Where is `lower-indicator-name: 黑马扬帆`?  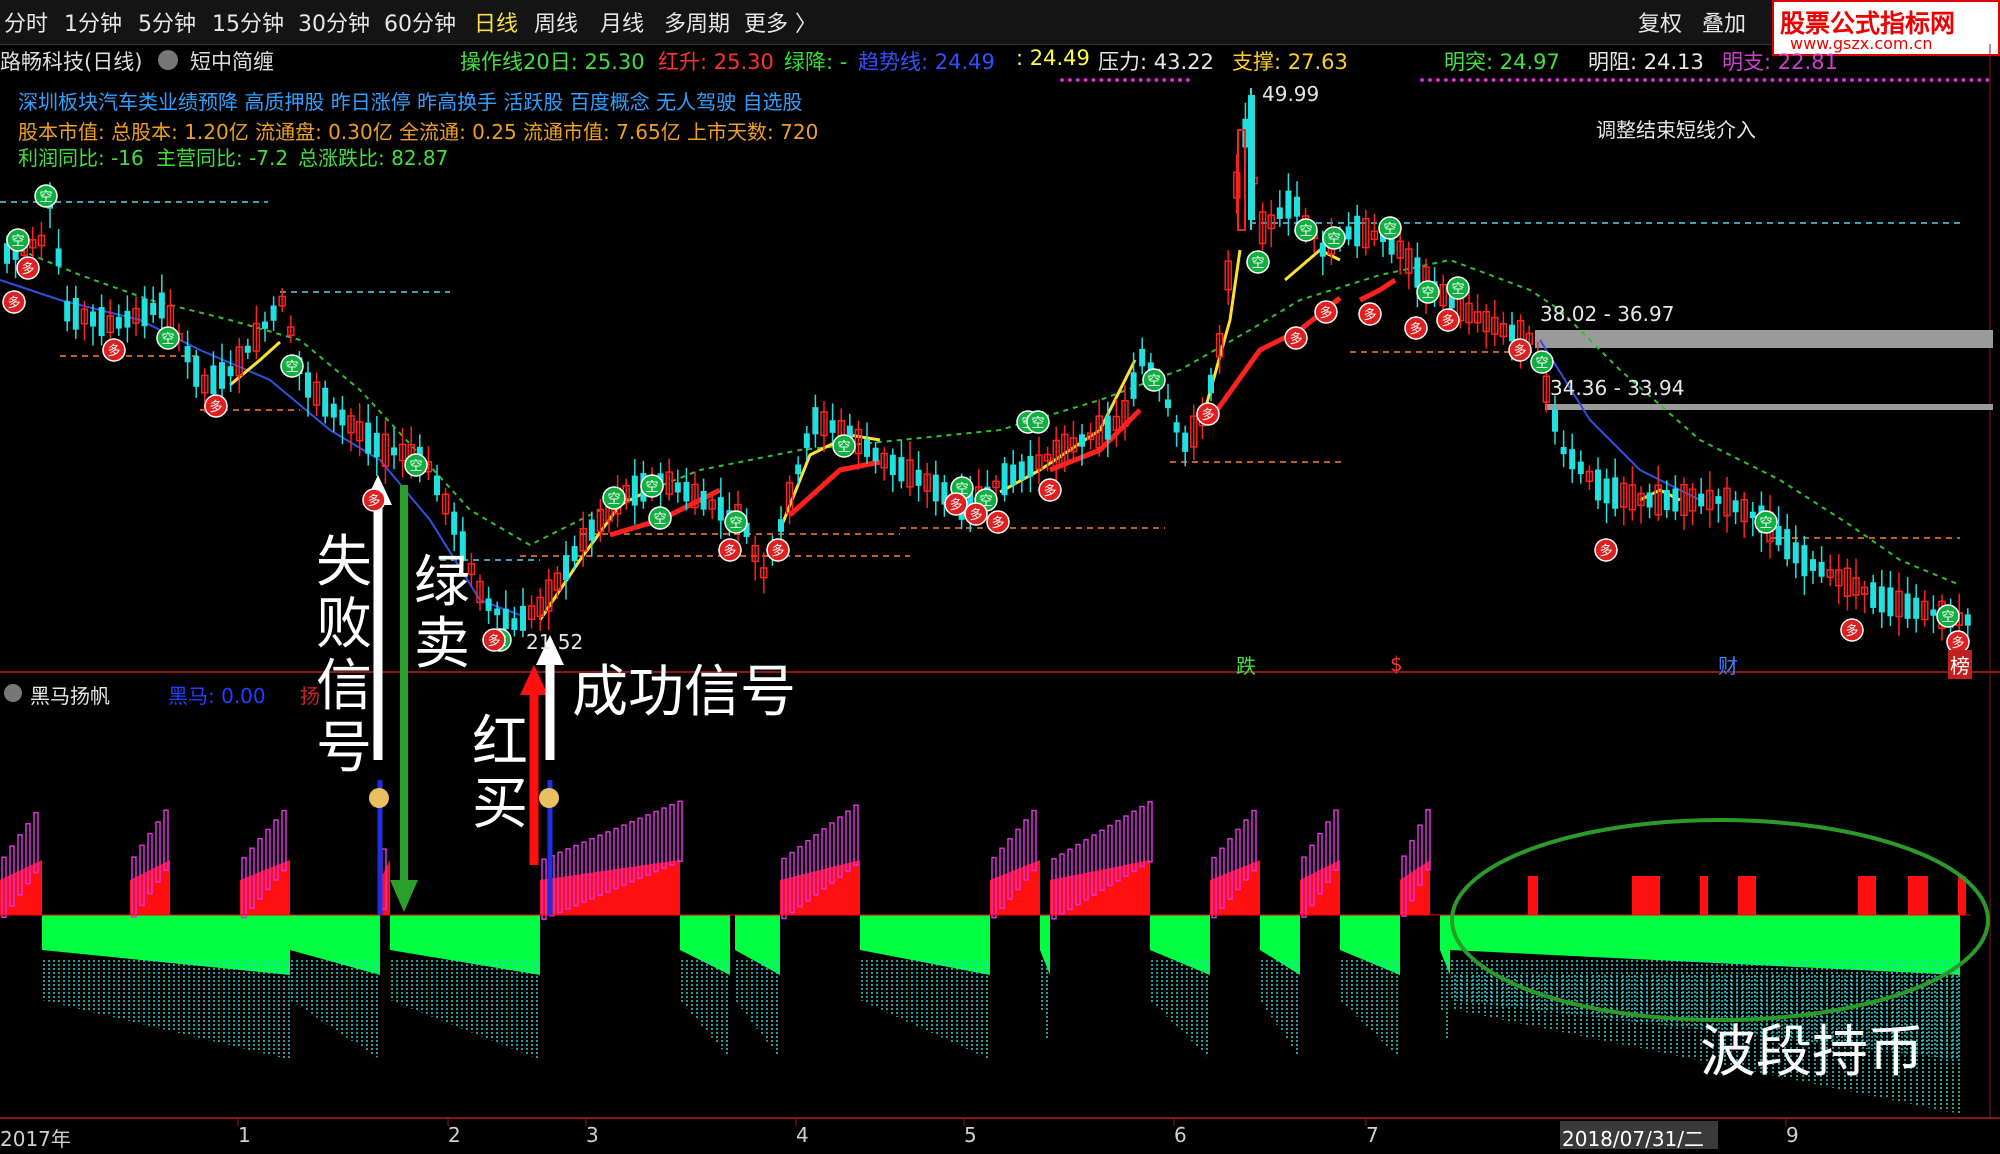 lower-indicator-name: 黑马扬帆 is located at coordinates (70, 694).